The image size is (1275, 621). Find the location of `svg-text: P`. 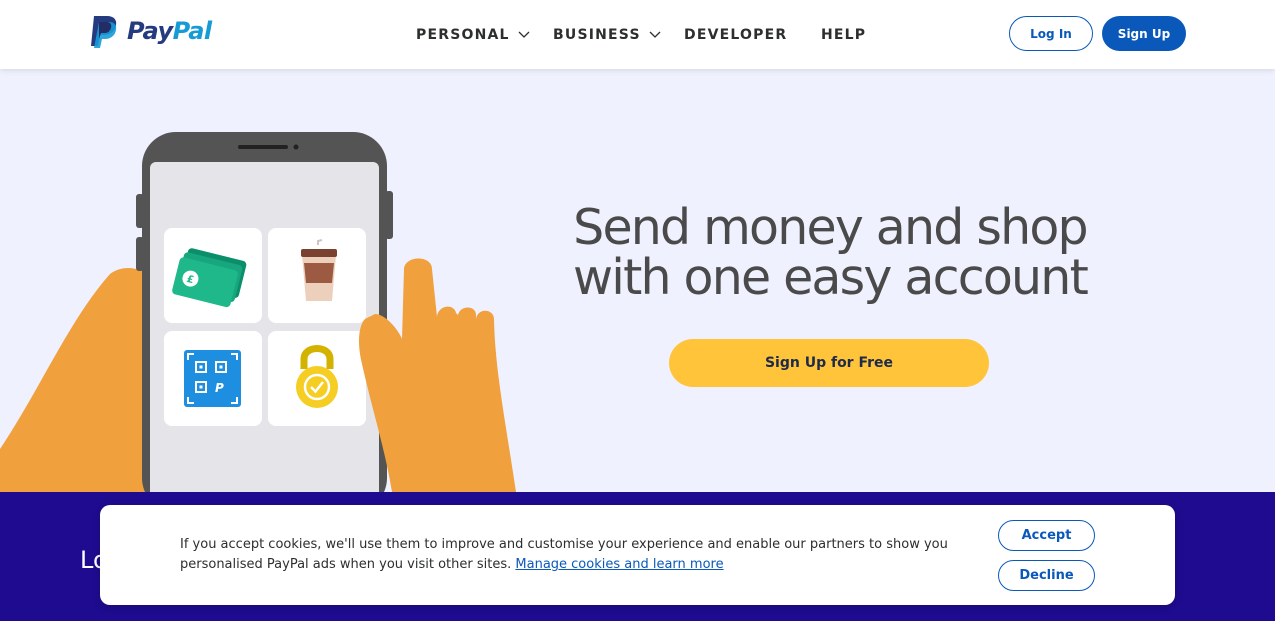

svg-text: P is located at coordinates (219, 388).